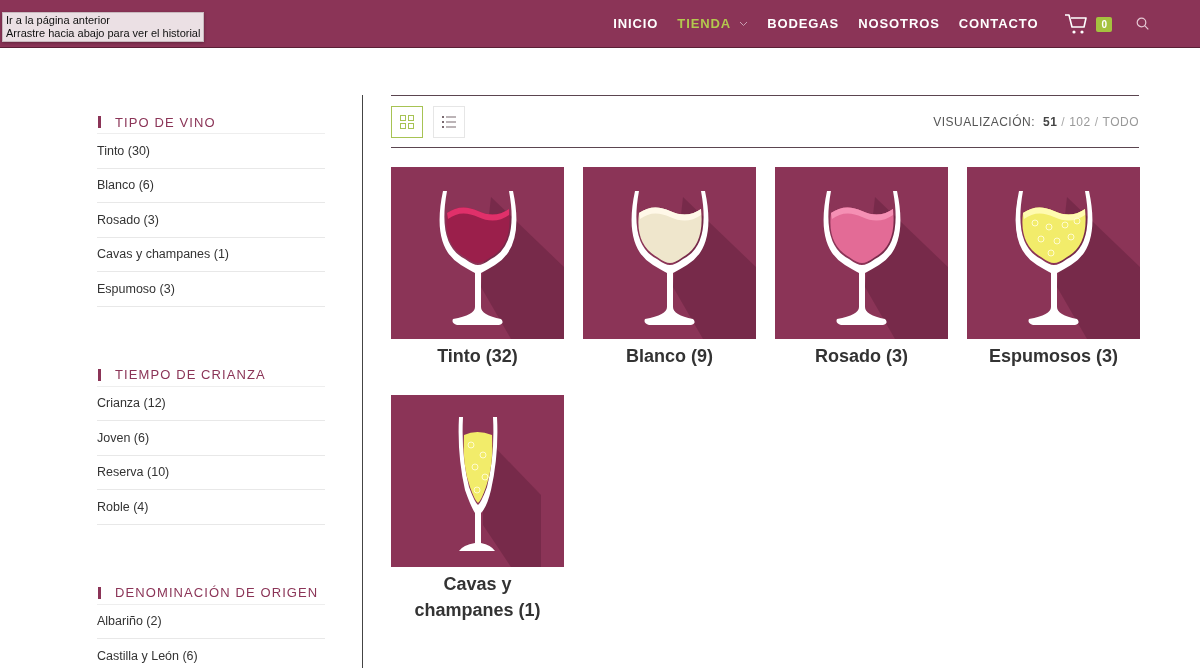 The width and height of the screenshot is (1200, 668). Describe the element at coordinates (636, 23) in the screenshot. I see `nav-link: INICIO` at that location.